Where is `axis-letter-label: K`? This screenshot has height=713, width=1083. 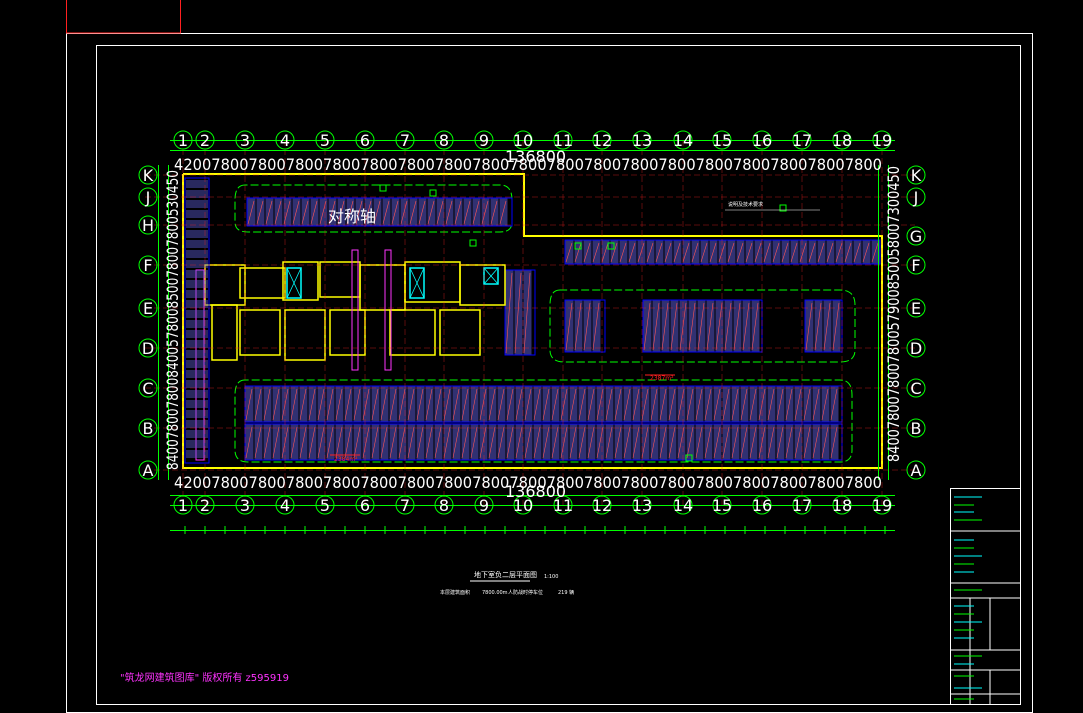
axis-letter-label: K is located at coordinates (148, 175).